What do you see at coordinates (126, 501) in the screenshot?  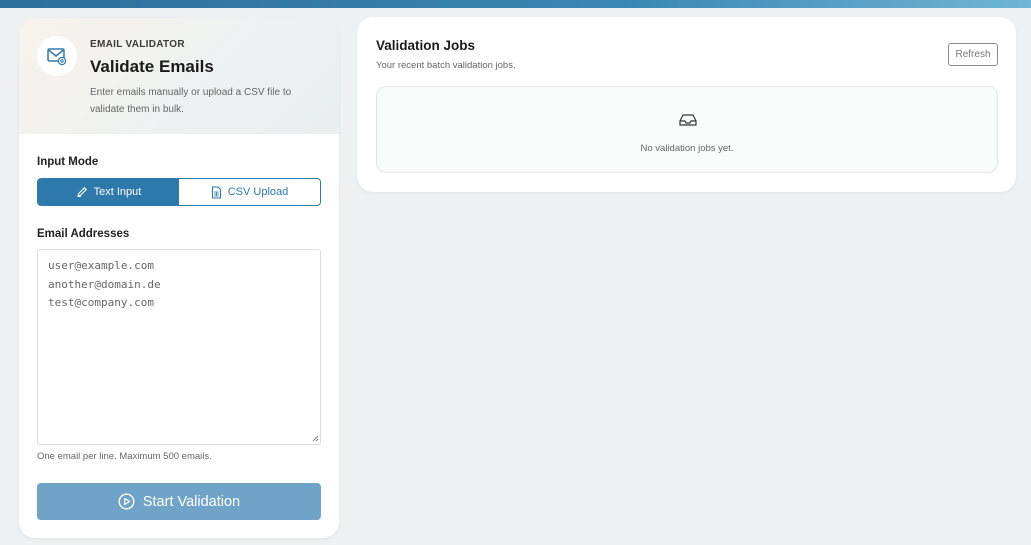 I see `play-circle-icon` at bounding box center [126, 501].